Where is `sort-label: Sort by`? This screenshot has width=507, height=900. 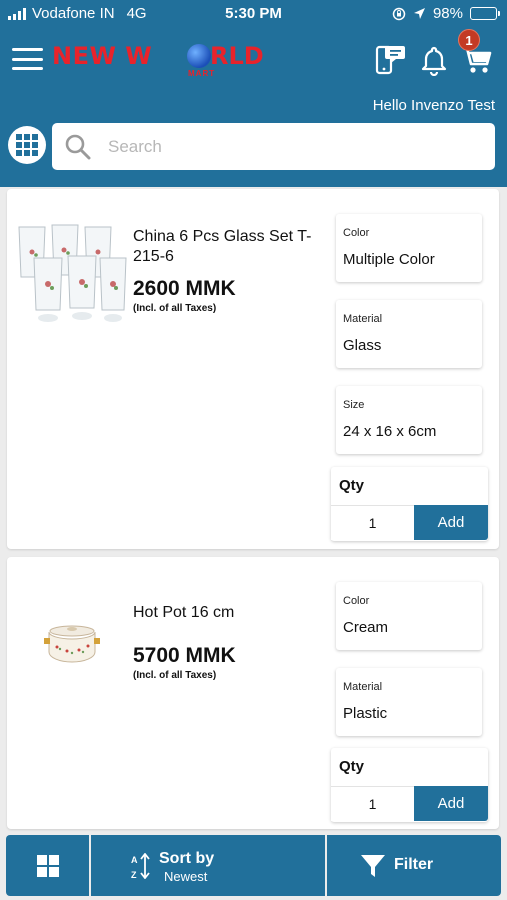 sort-label: Sort by is located at coordinates (187, 858).